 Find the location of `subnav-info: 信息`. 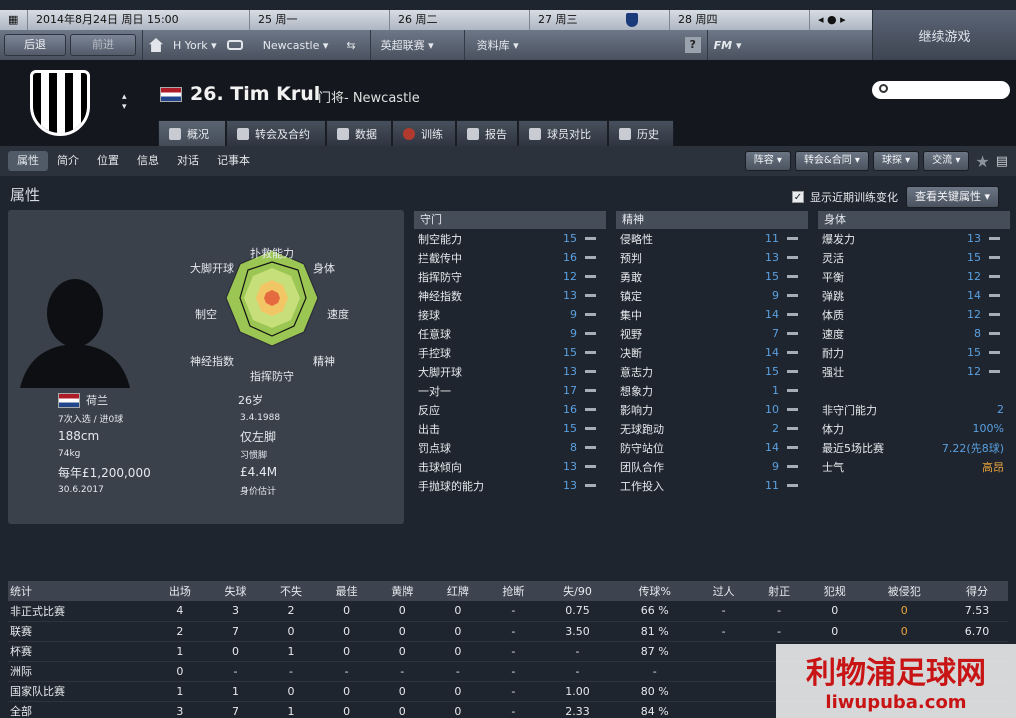

subnav-info: 信息 is located at coordinates (148, 161).